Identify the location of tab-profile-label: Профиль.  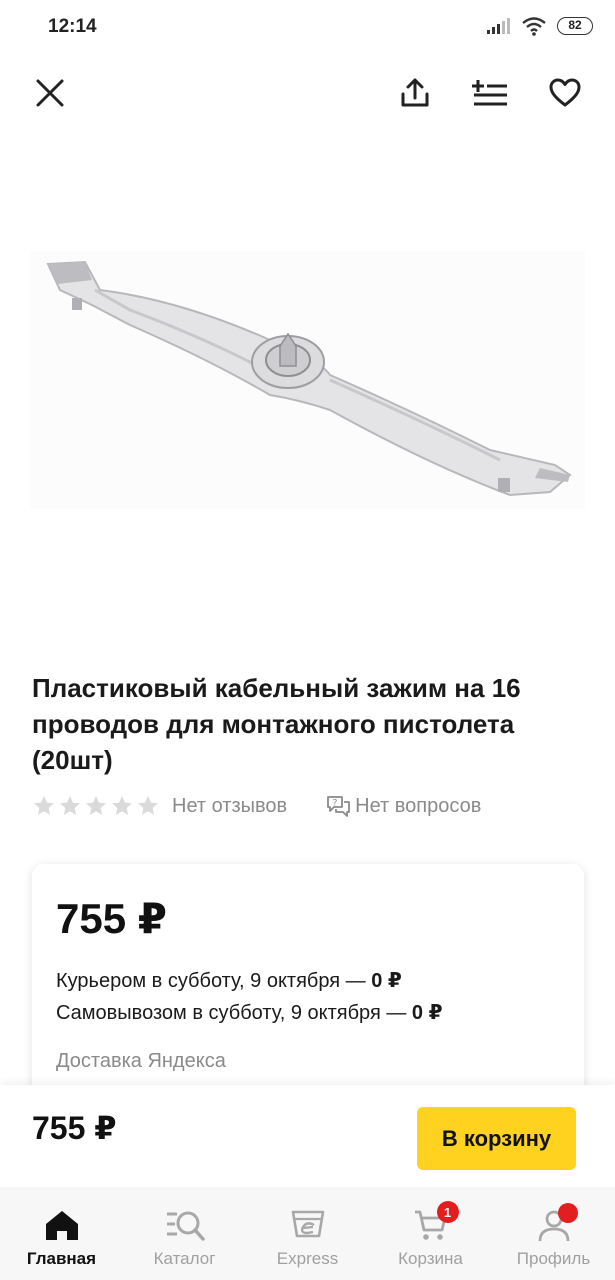
(553, 1258).